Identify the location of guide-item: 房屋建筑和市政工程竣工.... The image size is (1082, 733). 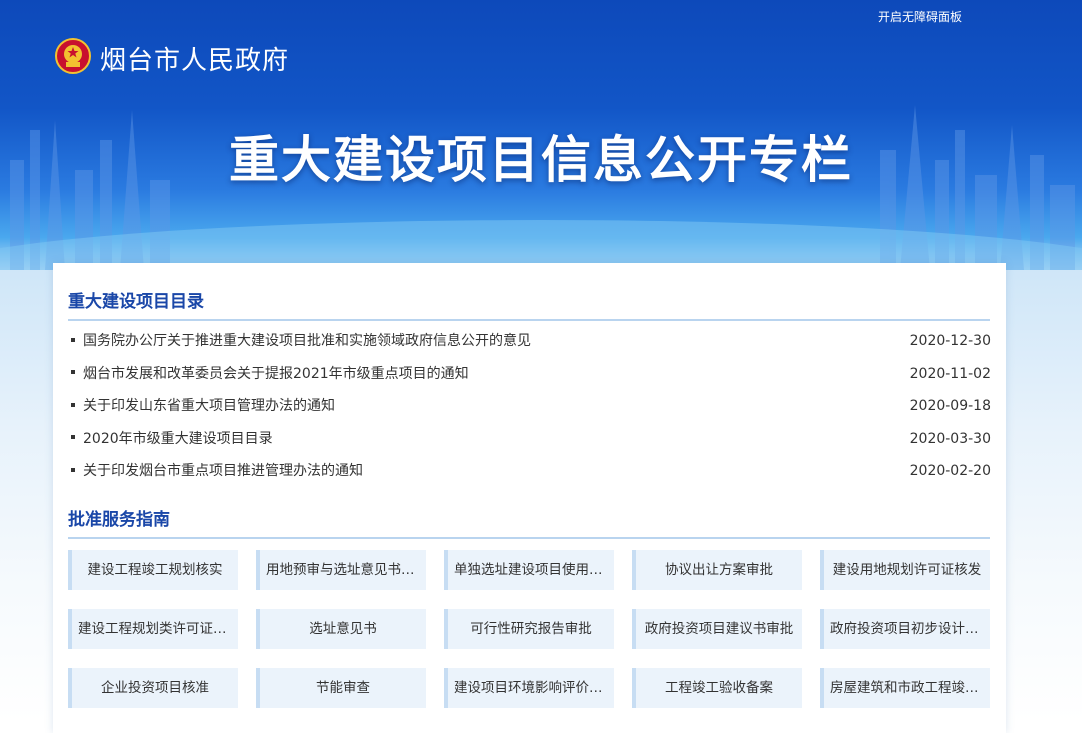
(905, 688).